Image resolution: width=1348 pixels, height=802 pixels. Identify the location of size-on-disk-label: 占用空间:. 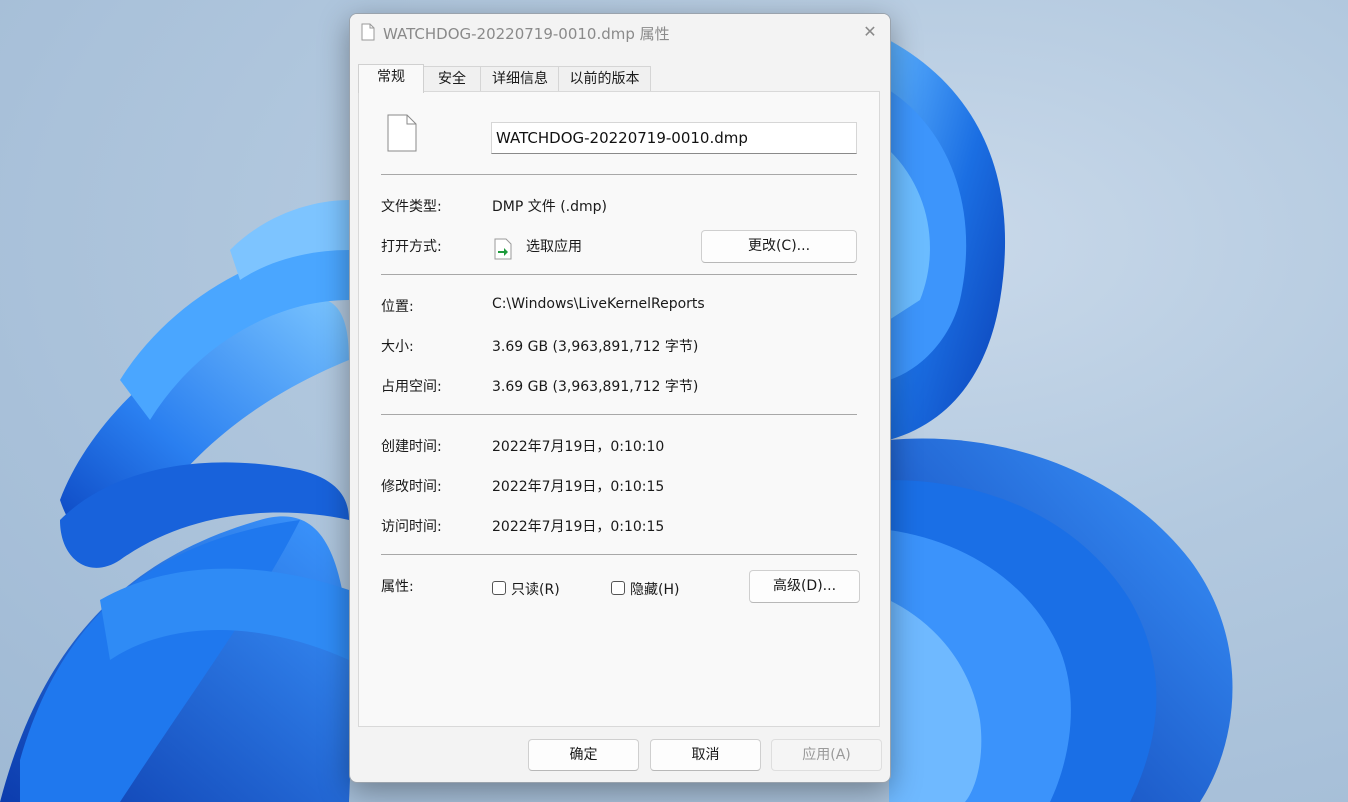
(411, 387).